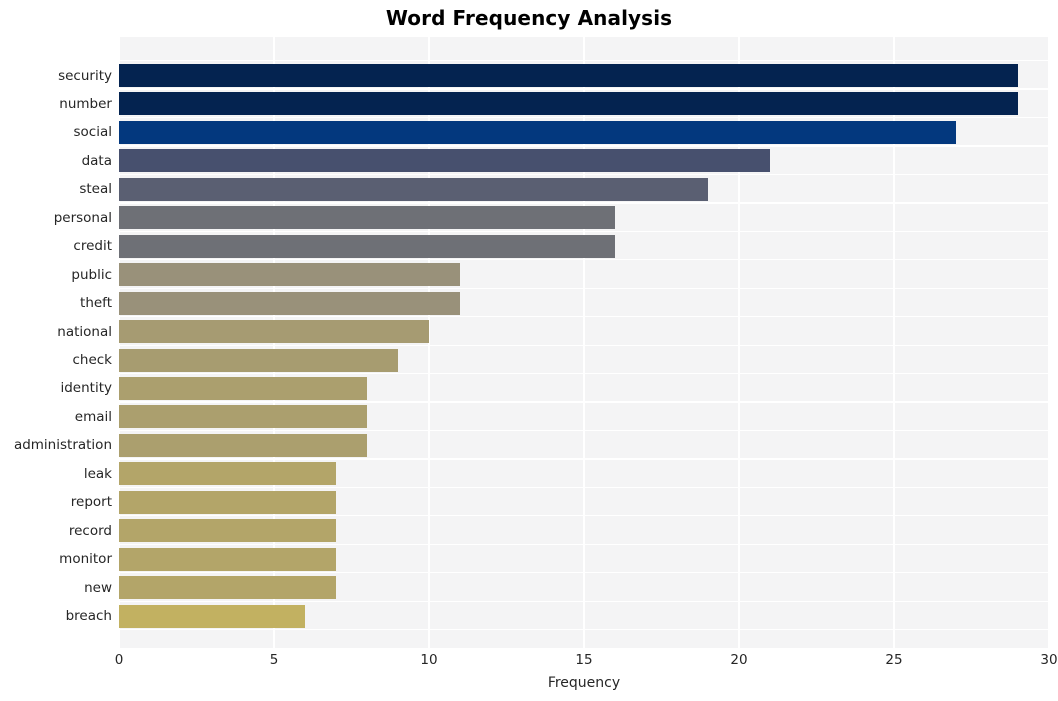 This screenshot has height=701, width=1058. Describe the element at coordinates (88, 616) in the screenshot. I see `y-axis-tick-label: breach` at that location.